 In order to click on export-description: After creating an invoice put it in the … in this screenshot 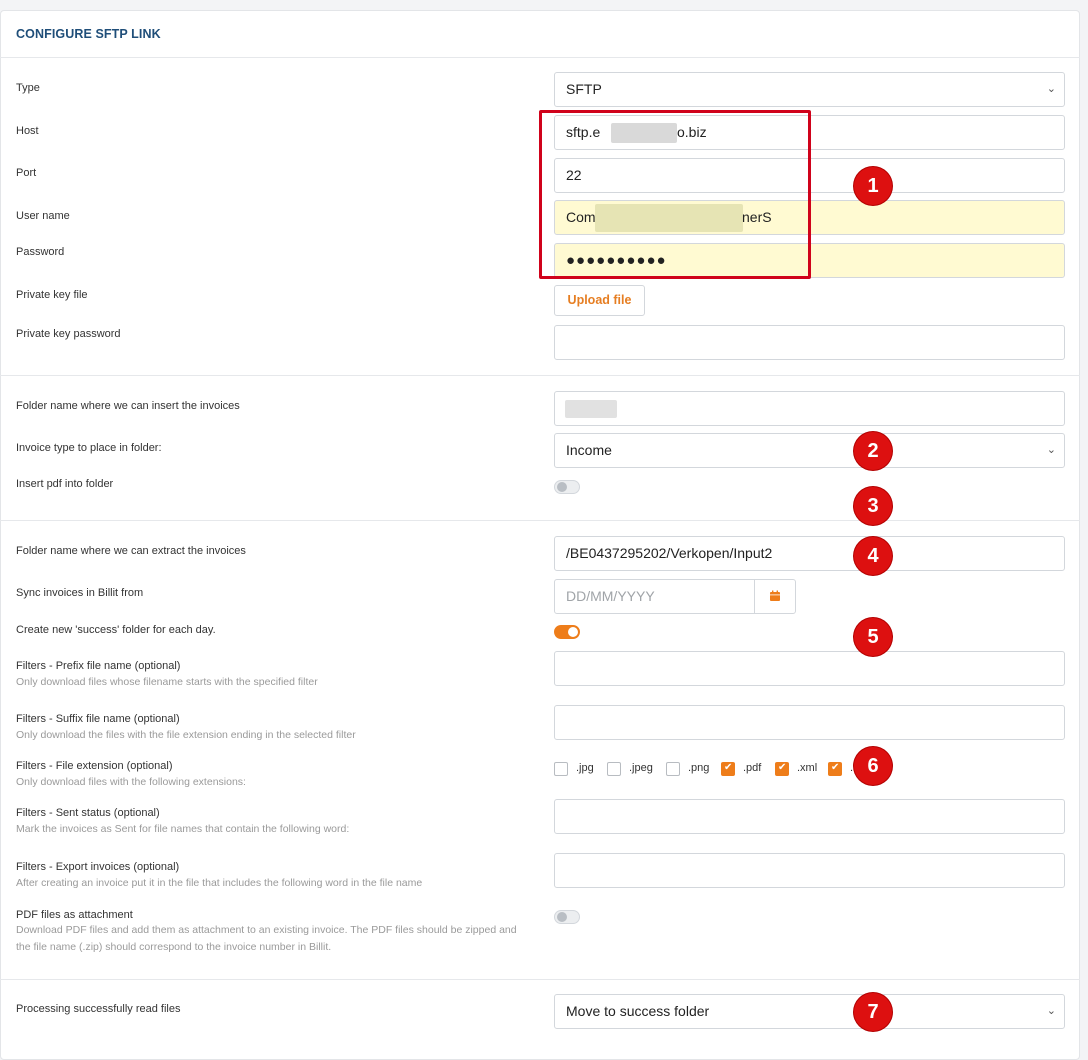, I will do `click(219, 883)`.